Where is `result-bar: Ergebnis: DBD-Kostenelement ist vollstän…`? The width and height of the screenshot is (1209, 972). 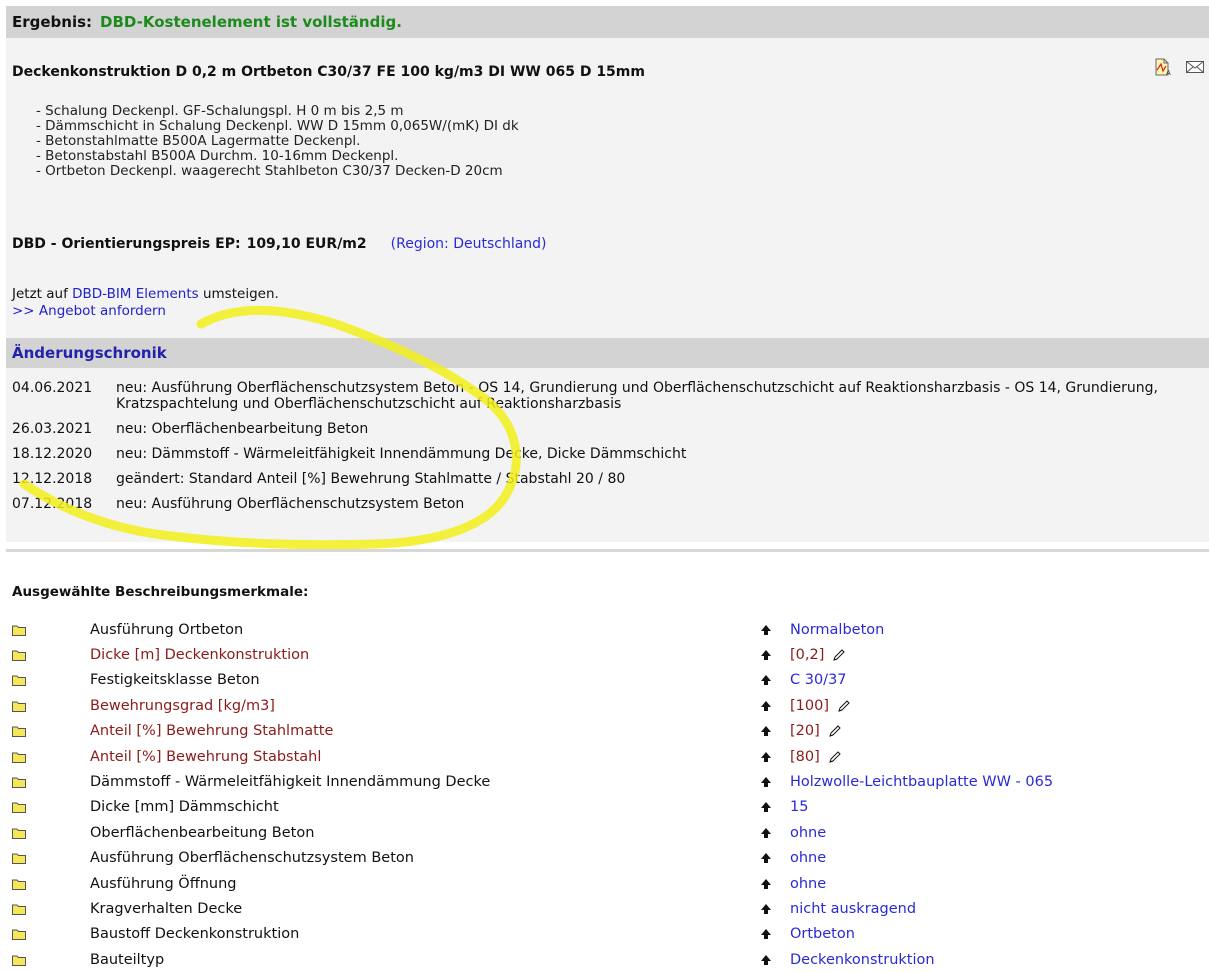
result-bar: Ergebnis: DBD-Kostenelement ist vollstän… is located at coordinates (607, 22).